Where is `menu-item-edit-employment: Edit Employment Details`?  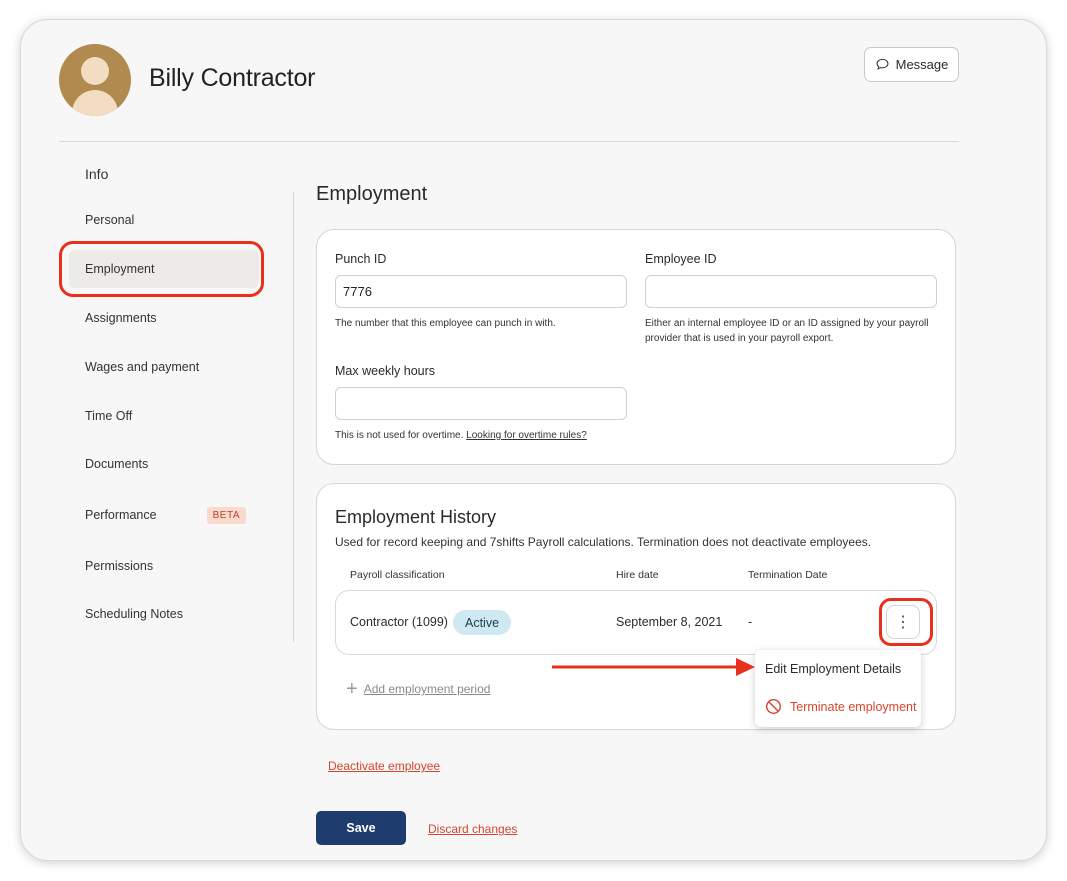
menu-item-edit-employment: Edit Employment Details is located at coordinates (833, 669).